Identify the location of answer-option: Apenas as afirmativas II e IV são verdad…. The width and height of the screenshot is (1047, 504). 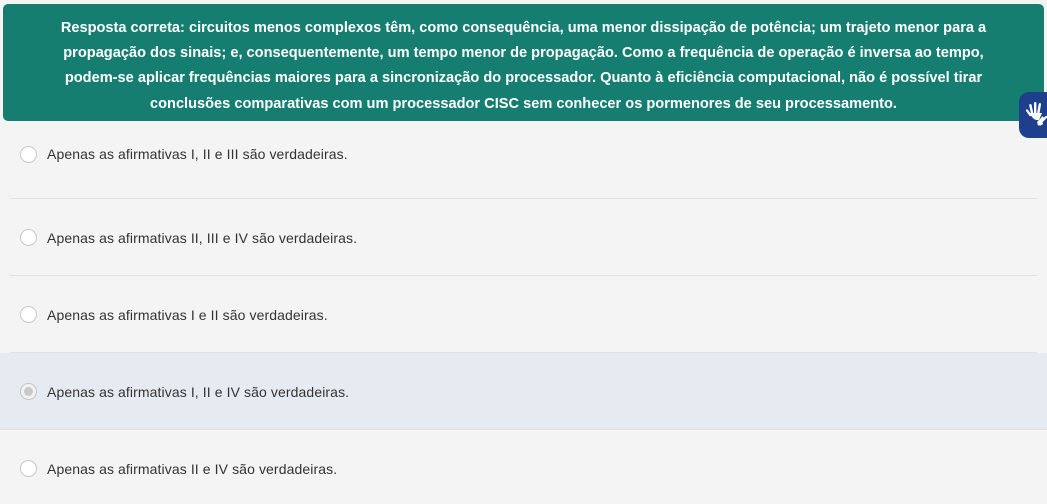
(523, 467).